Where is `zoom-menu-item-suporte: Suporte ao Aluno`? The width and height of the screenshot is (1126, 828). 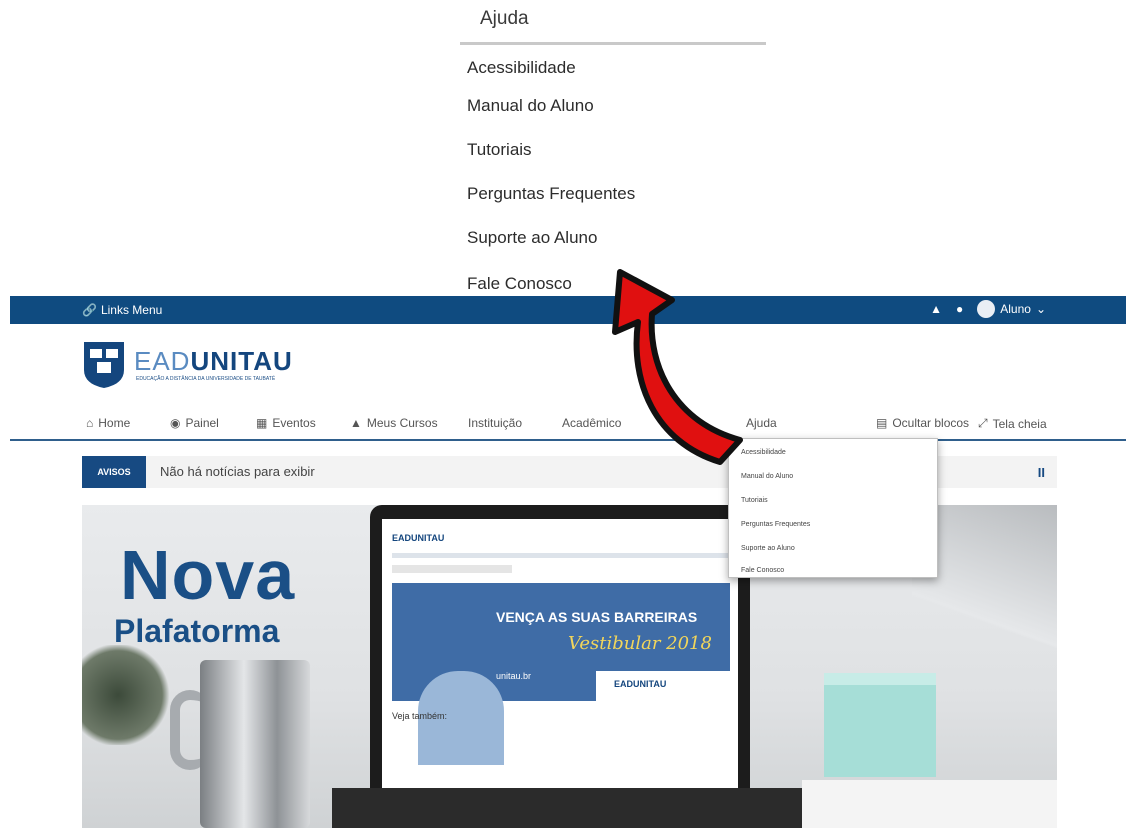 zoom-menu-item-suporte: Suporte ao Aluno is located at coordinates (532, 238).